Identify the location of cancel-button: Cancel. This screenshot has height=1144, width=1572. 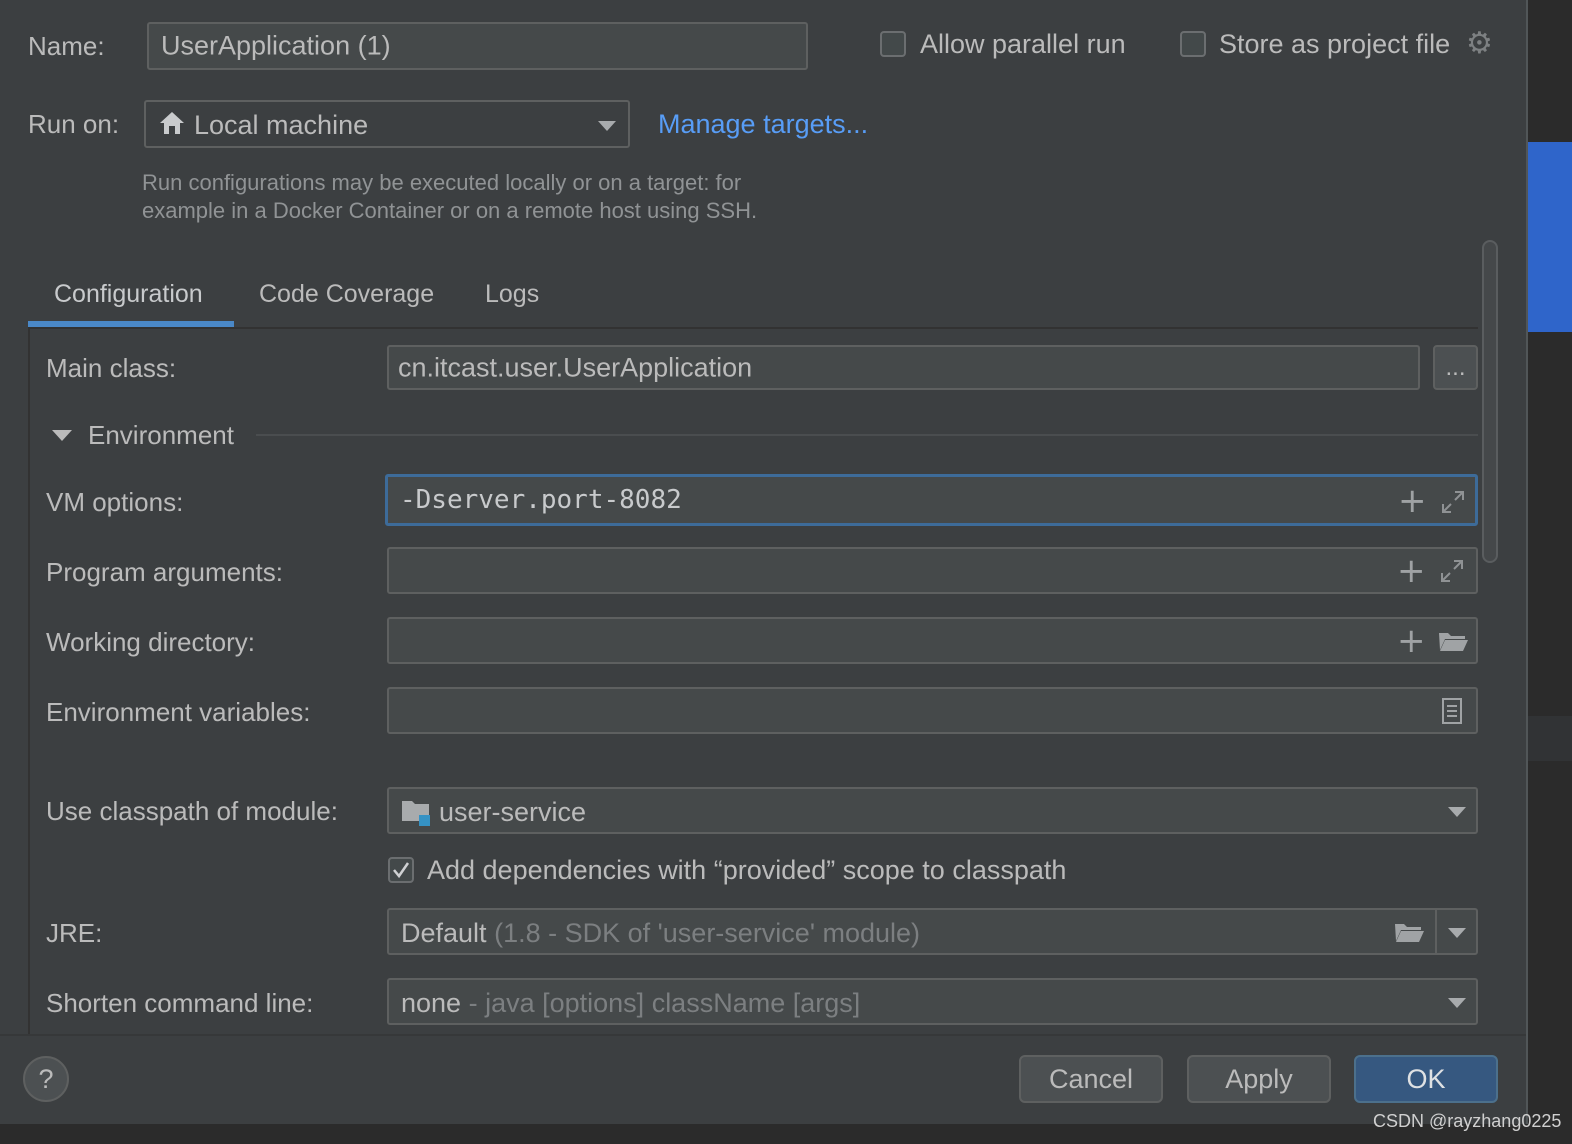
(1091, 1079).